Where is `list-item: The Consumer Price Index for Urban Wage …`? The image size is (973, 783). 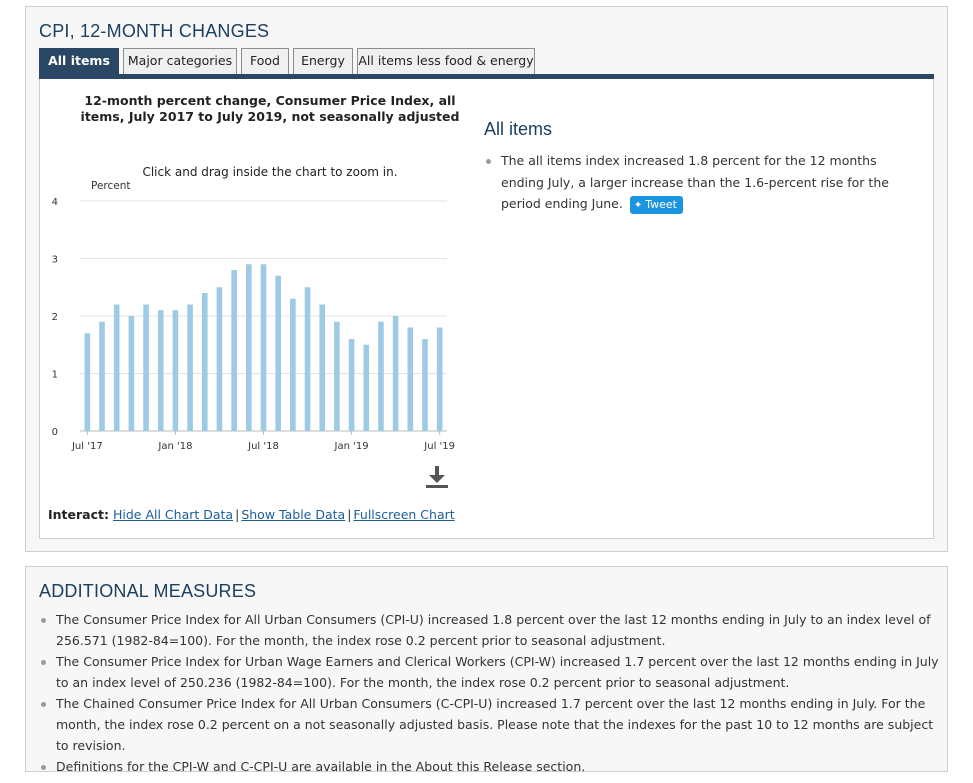
list-item: The Consumer Price Index for Urban Wage … is located at coordinates (489, 672).